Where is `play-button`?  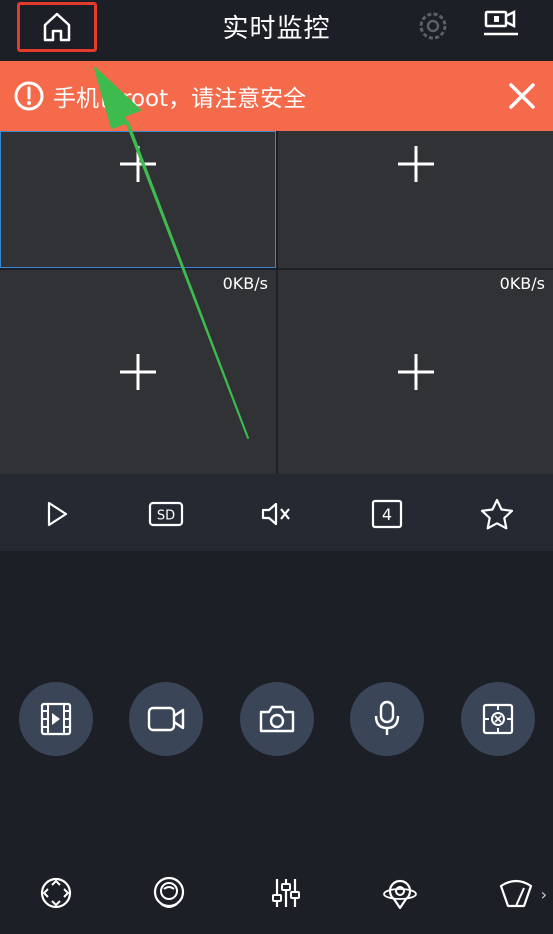 play-button is located at coordinates (56, 514).